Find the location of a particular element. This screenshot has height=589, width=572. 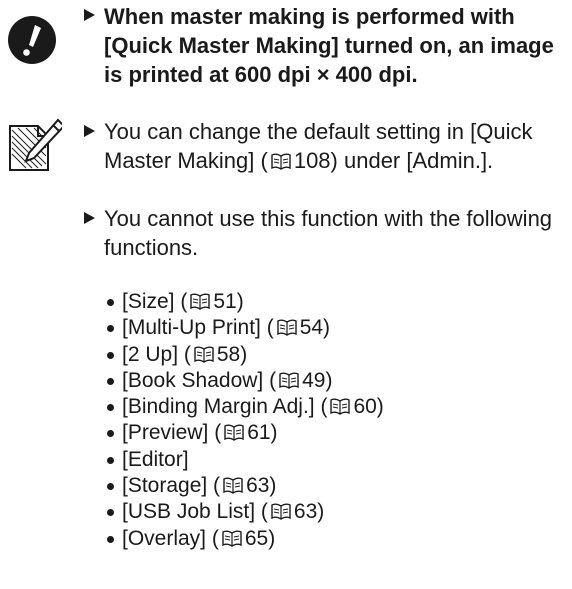

function-list-item: [2 Up] ( 58) is located at coordinates (244, 355).